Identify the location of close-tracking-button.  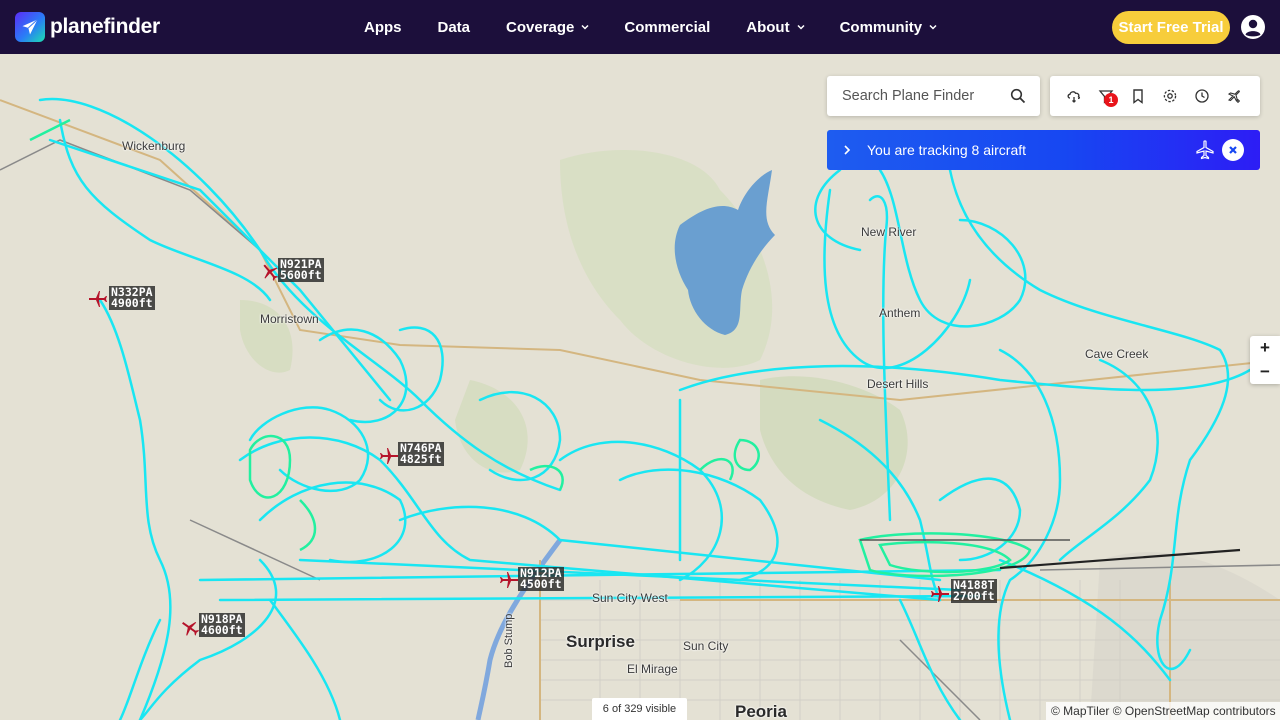
(1233, 150).